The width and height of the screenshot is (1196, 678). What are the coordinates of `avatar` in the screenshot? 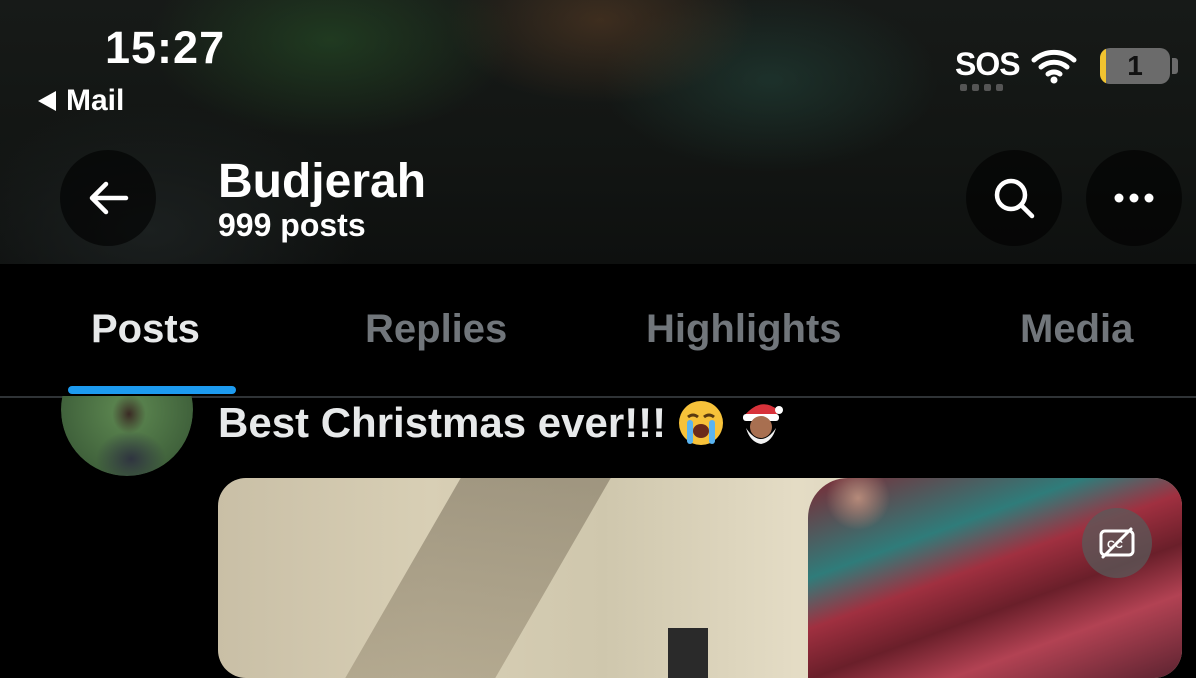 It's located at (127, 436).